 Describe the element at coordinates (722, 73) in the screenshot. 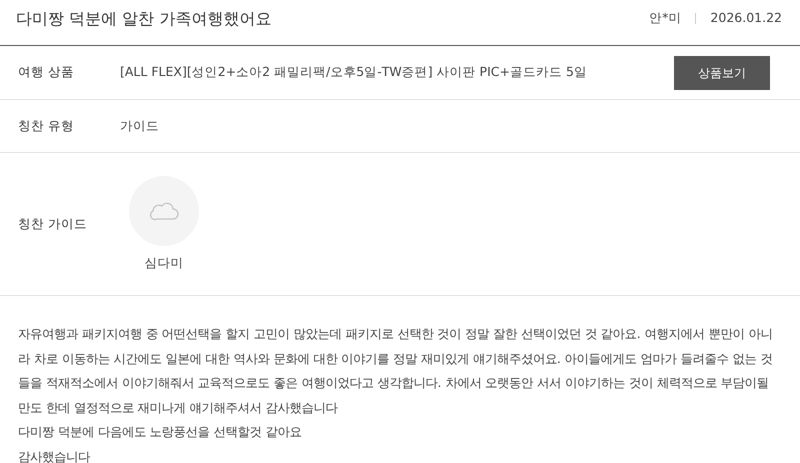

I see `view-product-button: 상품보기` at that location.